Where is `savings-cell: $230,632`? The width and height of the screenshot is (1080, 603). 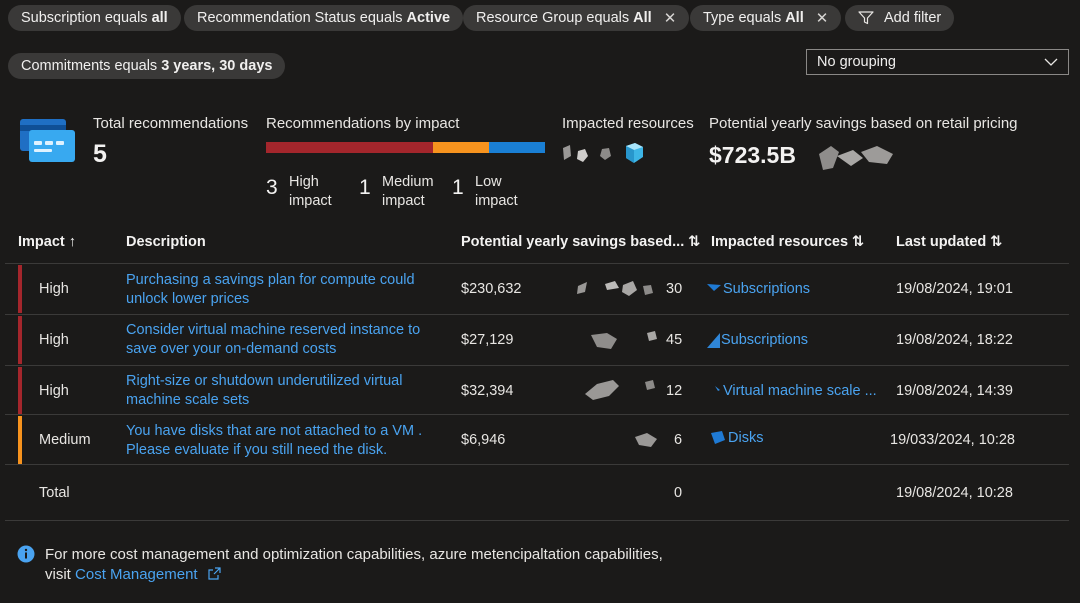
savings-cell: $230,632 is located at coordinates (491, 289).